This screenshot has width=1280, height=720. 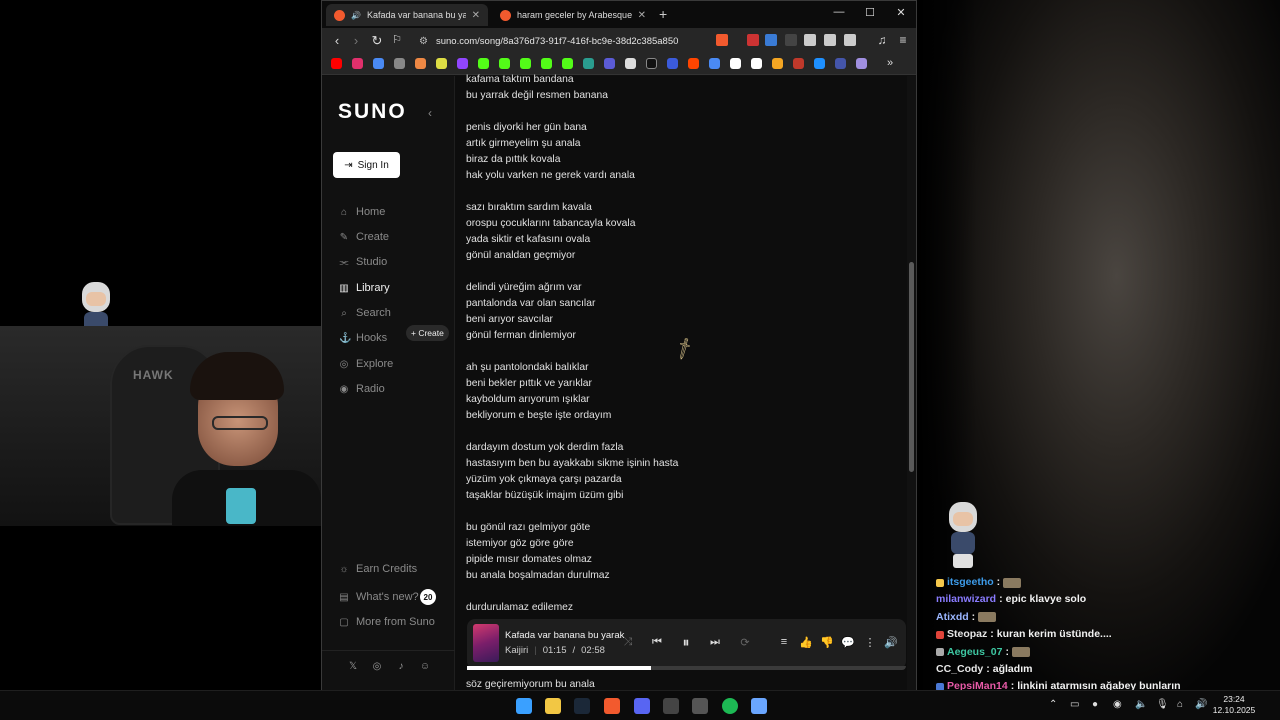 What do you see at coordinates (357, 63) in the screenshot?
I see `instagram-bookmark-icon` at bounding box center [357, 63].